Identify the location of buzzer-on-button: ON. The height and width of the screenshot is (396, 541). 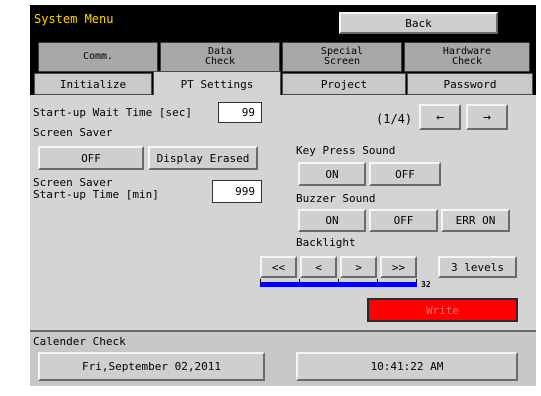
(332, 220).